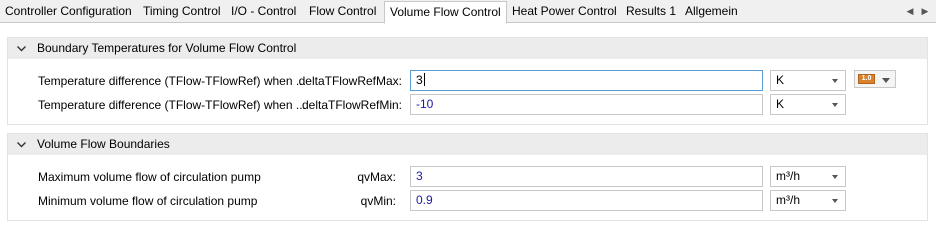  I want to click on value-type-button: 1.0, so click(875, 79).